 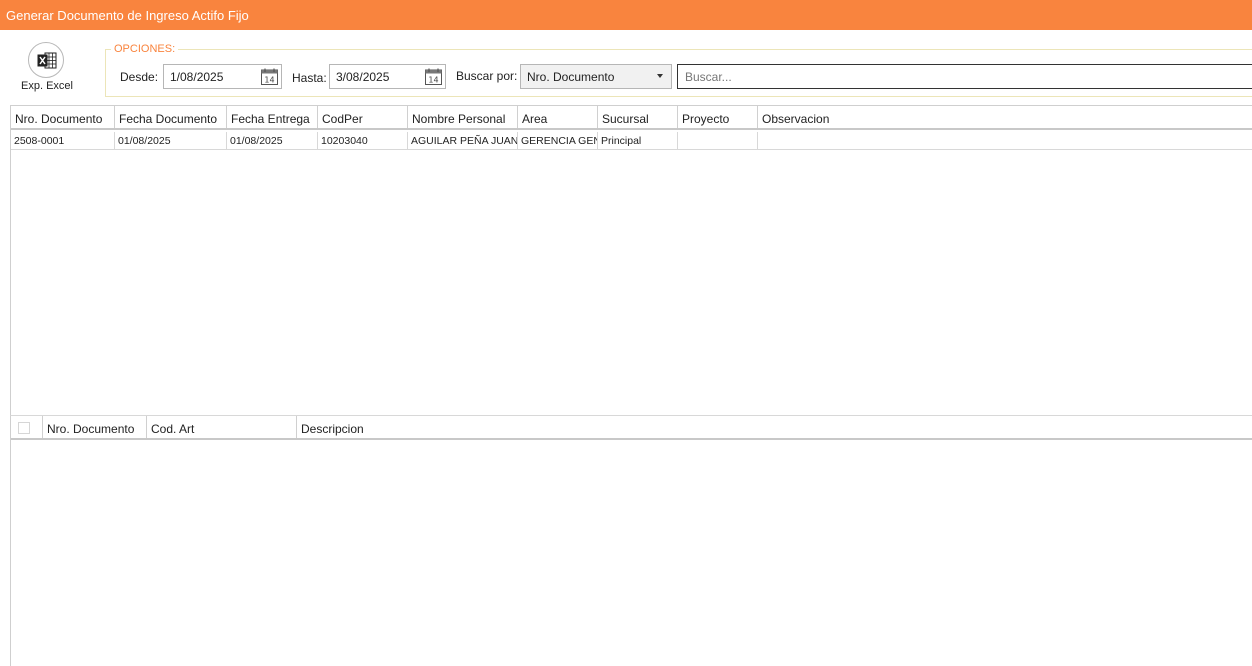 I want to click on buscar-por-label: Buscar por:, so click(x=487, y=76).